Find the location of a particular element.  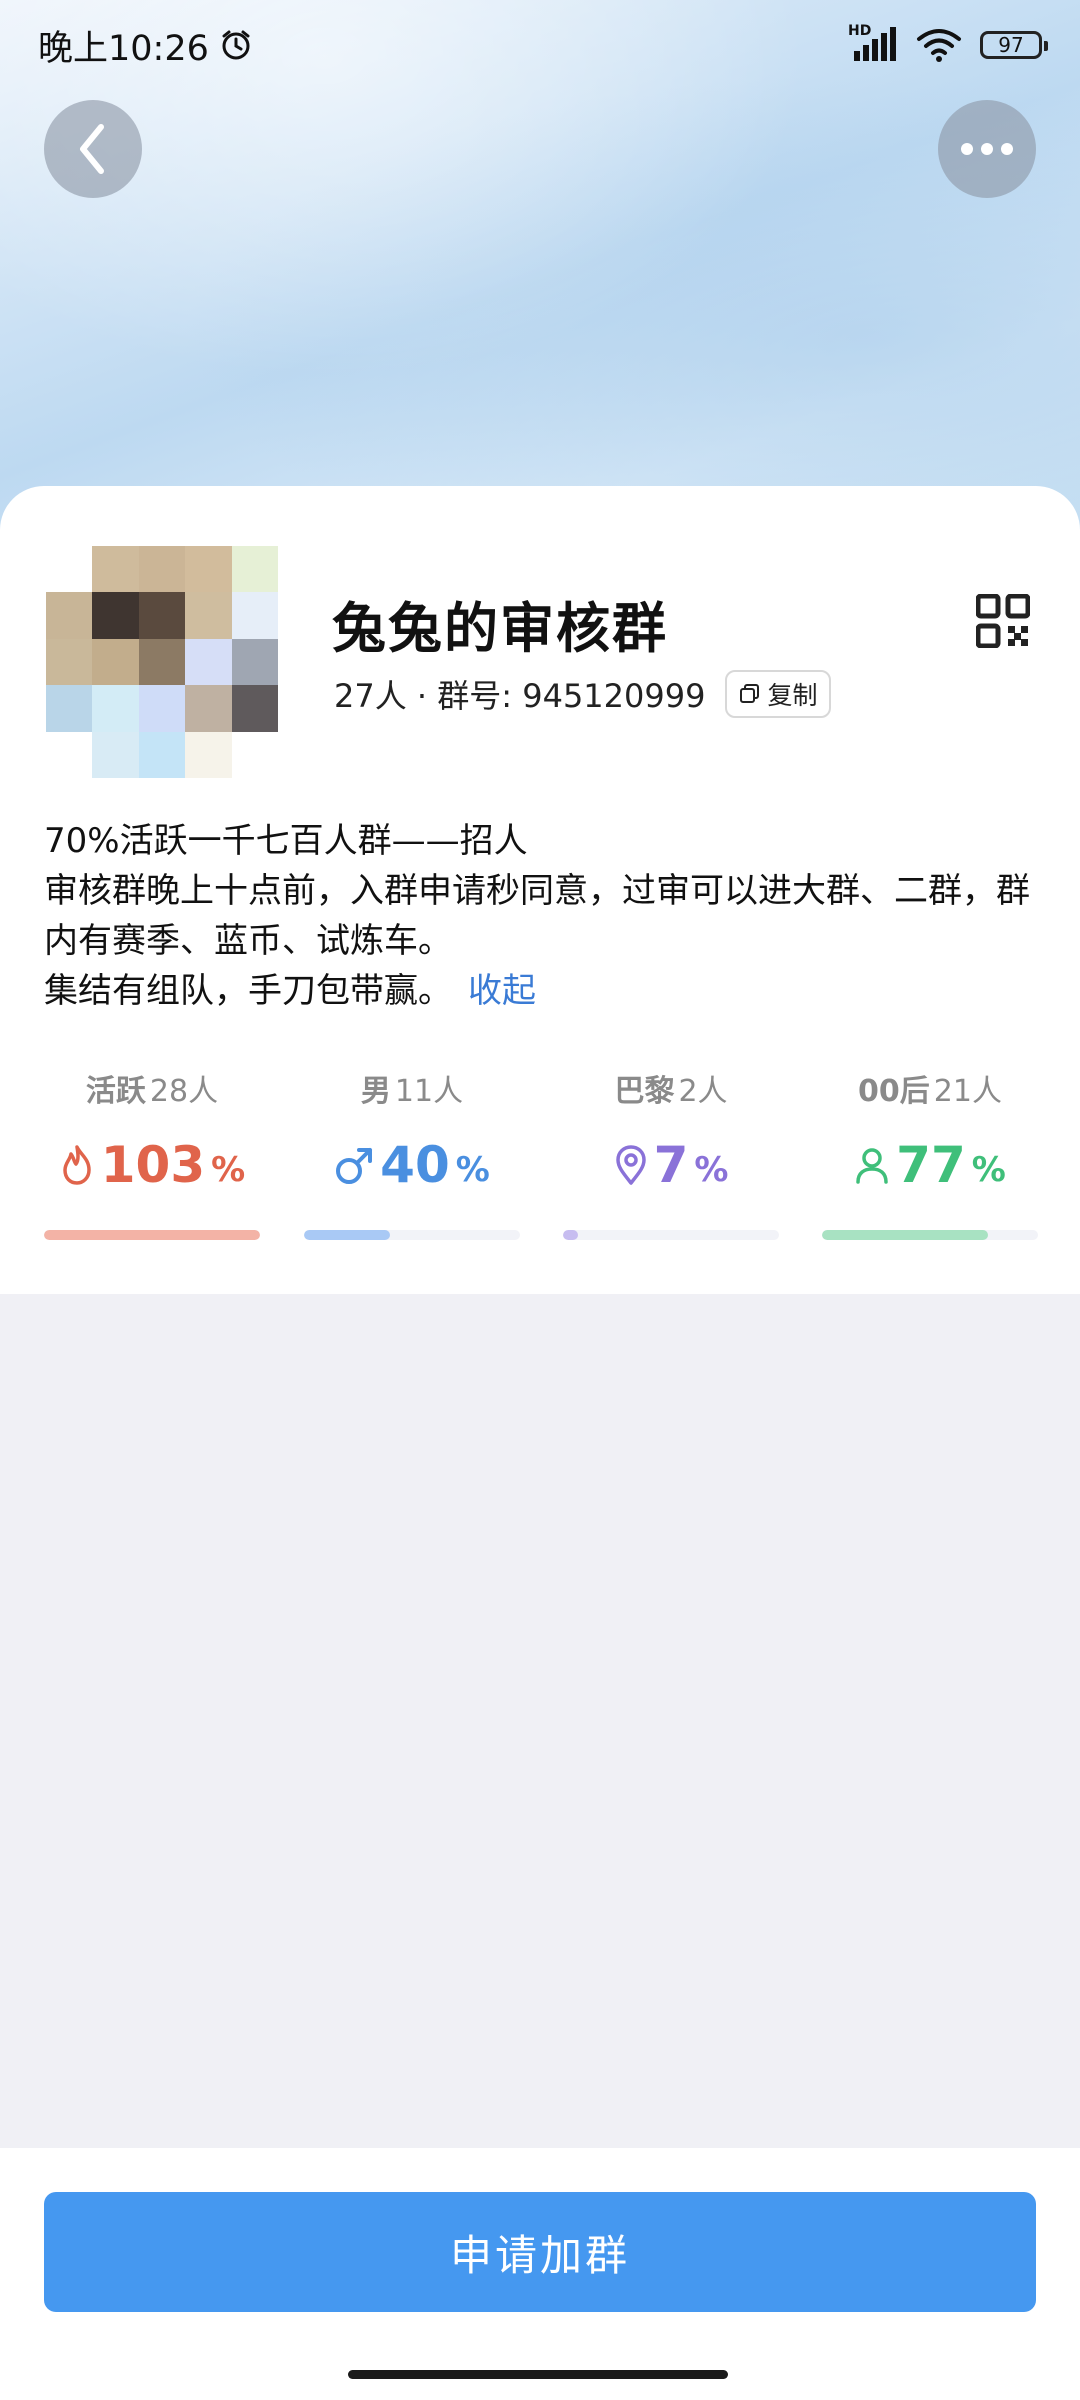

stat-value: 40% is located at coordinates (412, 1165).